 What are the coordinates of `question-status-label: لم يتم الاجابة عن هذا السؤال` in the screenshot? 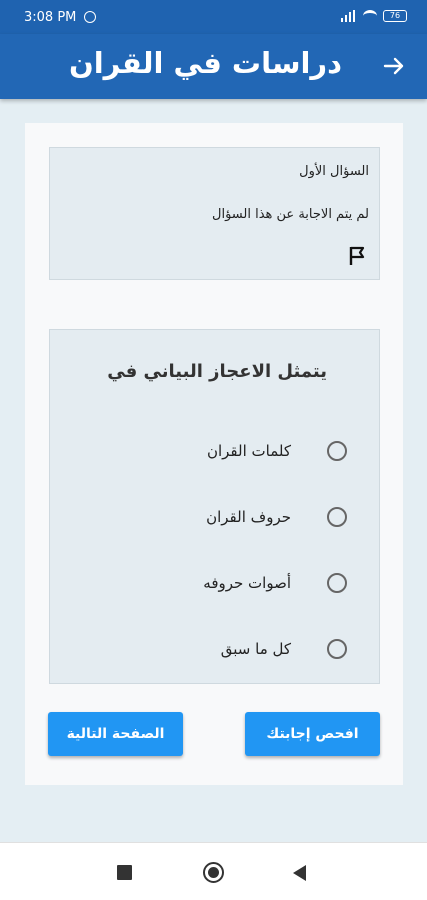 It's located at (290, 214).